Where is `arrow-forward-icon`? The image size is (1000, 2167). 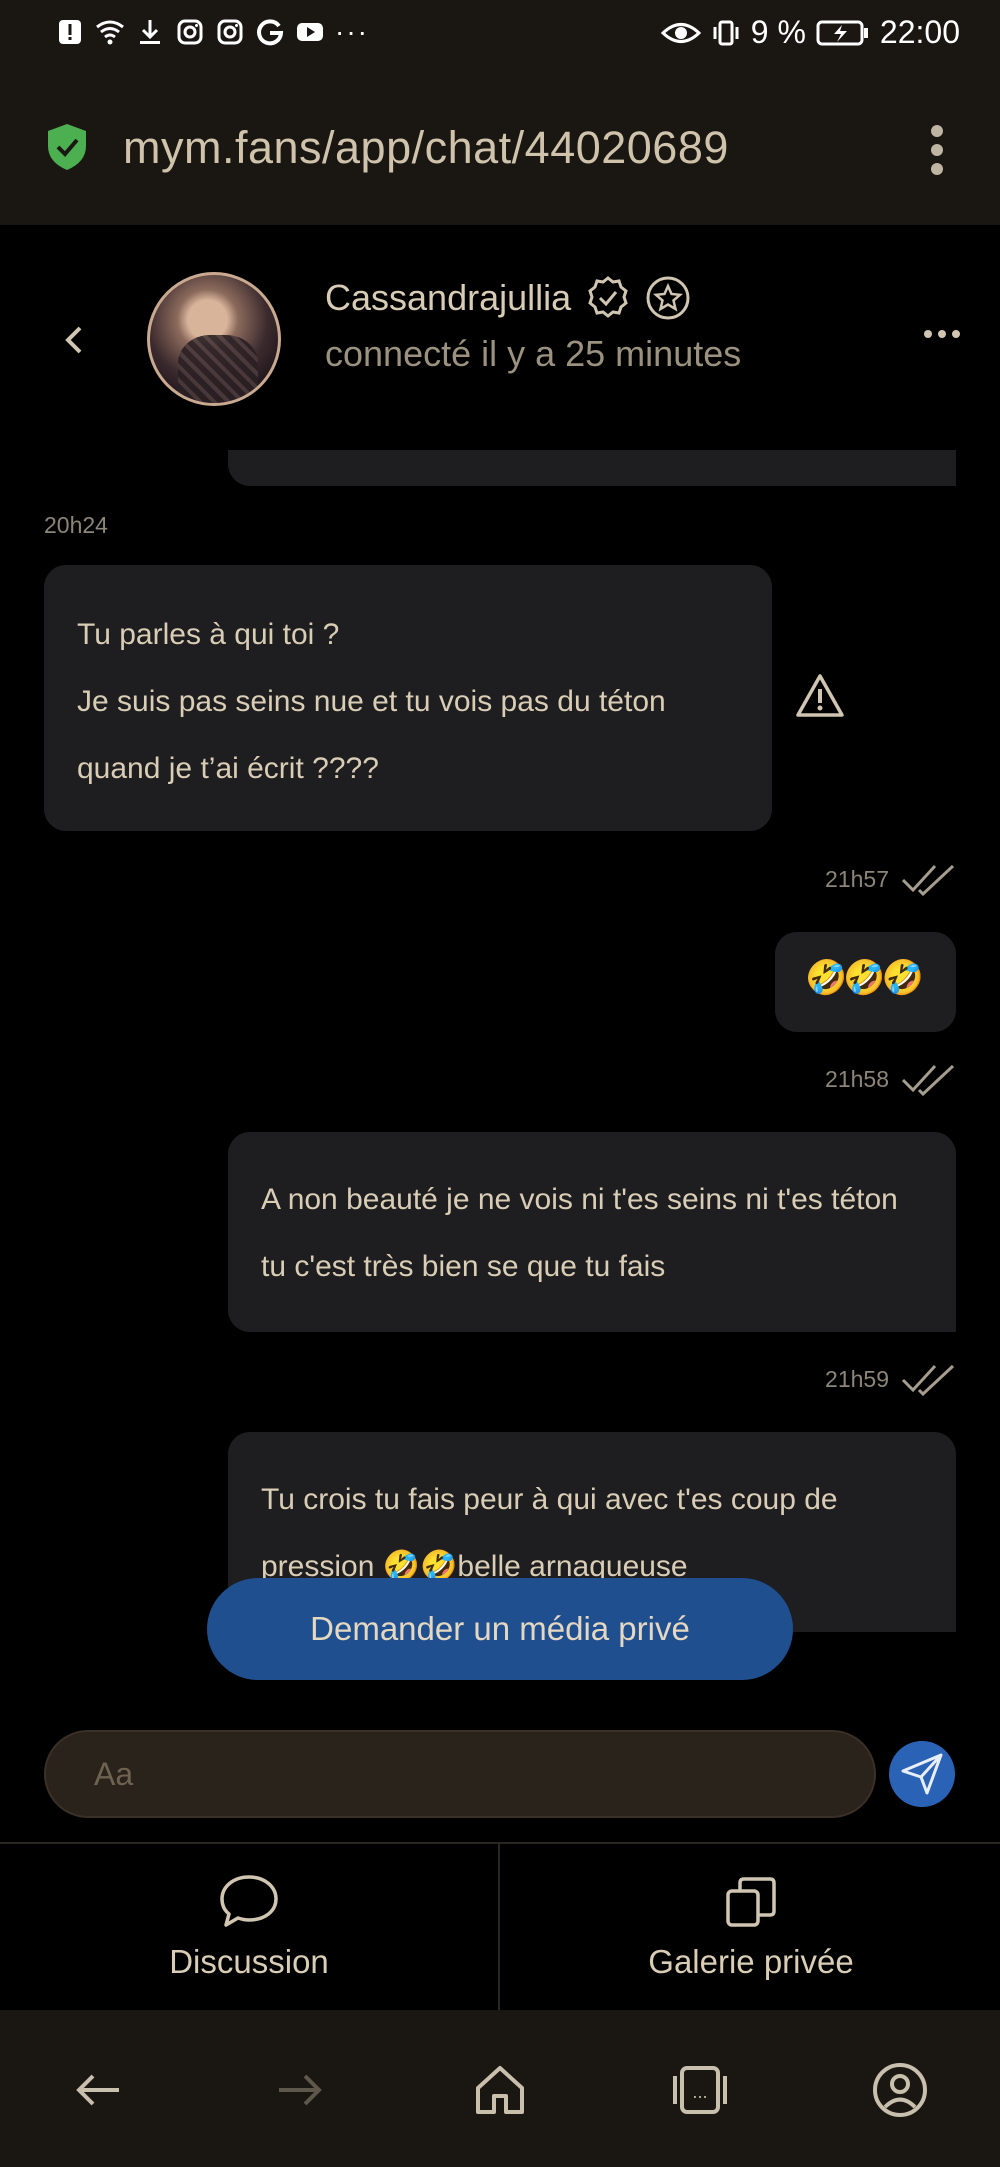 arrow-forward-icon is located at coordinates (299, 2090).